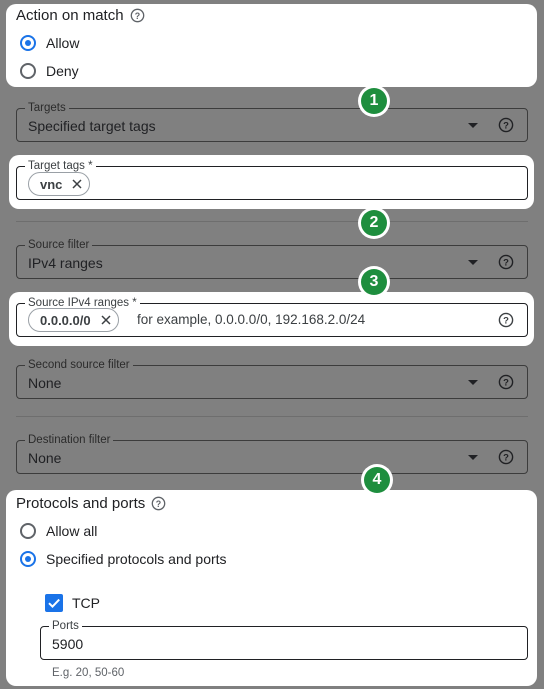  Describe the element at coordinates (65, 263) in the screenshot. I see `source-filter-value: IPv4 ranges` at that location.